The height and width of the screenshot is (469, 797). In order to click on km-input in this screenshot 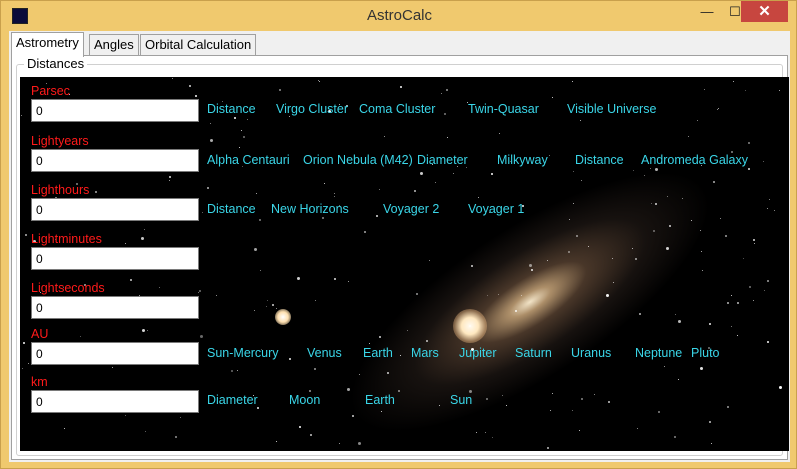, I will do `click(115, 401)`.